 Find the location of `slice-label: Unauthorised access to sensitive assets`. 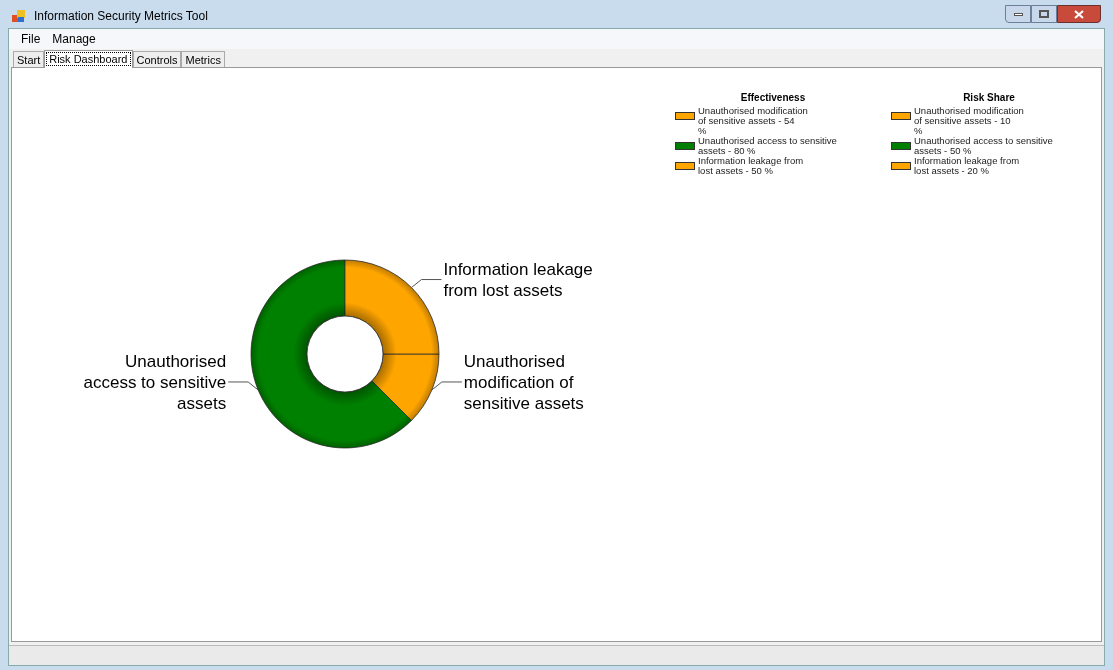

slice-label: Unauthorised access to sensitive assets is located at coordinates (154, 382).